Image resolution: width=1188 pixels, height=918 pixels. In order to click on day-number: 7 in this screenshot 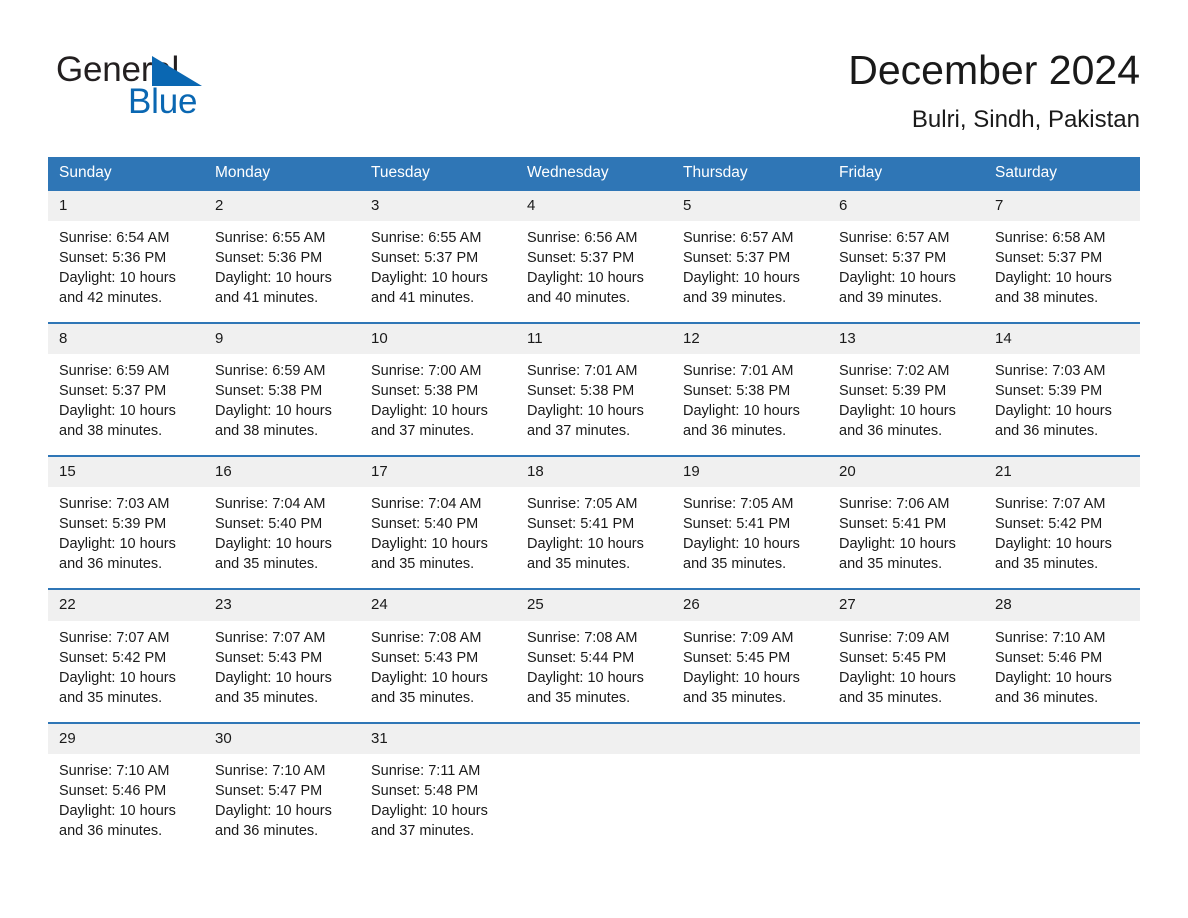, I will do `click(1062, 206)`.